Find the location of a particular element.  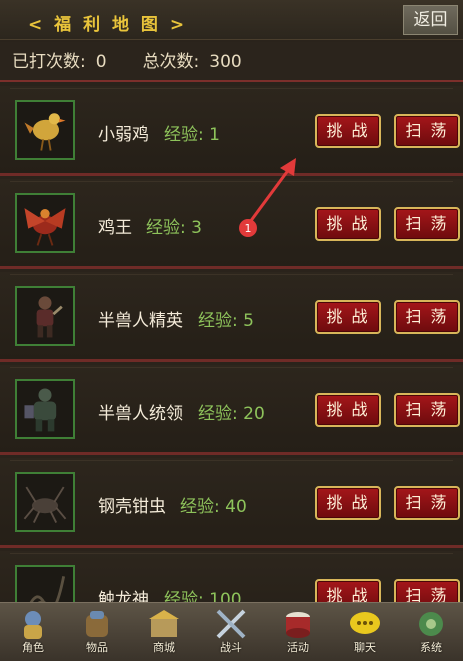

nav-chat: 聊天 is located at coordinates (365, 633).